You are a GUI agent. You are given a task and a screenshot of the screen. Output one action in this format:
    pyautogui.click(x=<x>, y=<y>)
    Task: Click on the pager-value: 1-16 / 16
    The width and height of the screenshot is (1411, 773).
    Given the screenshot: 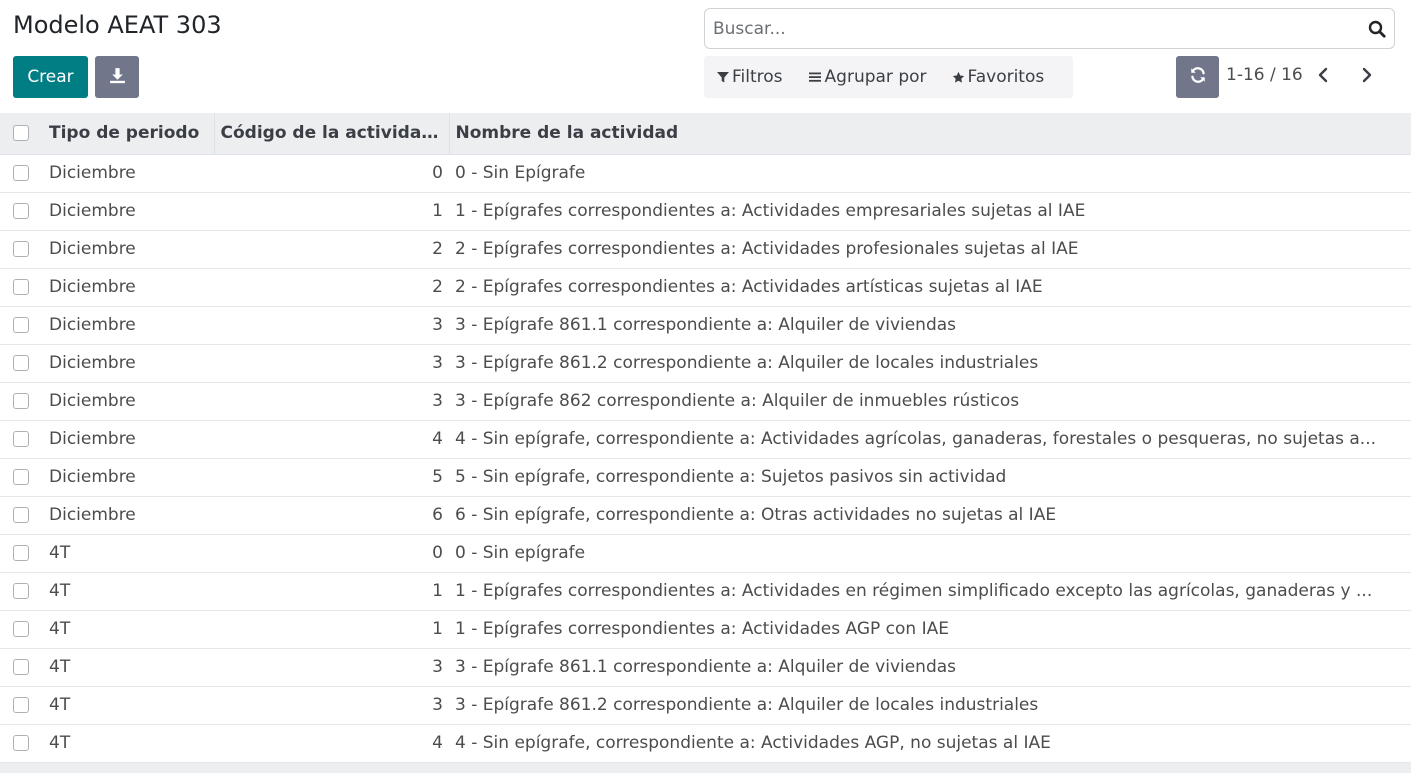 What is the action you would take?
    pyautogui.click(x=1264, y=75)
    